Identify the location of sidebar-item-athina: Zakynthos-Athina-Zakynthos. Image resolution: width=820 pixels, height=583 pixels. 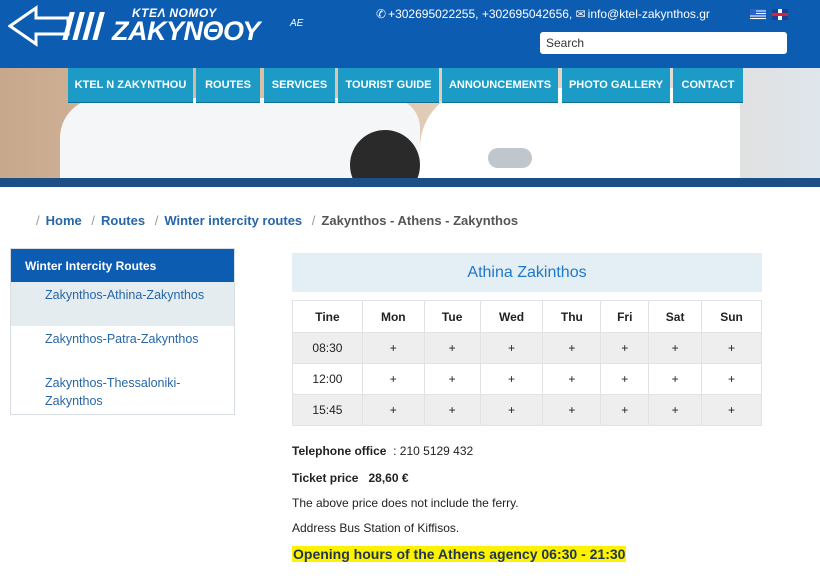
(122, 304).